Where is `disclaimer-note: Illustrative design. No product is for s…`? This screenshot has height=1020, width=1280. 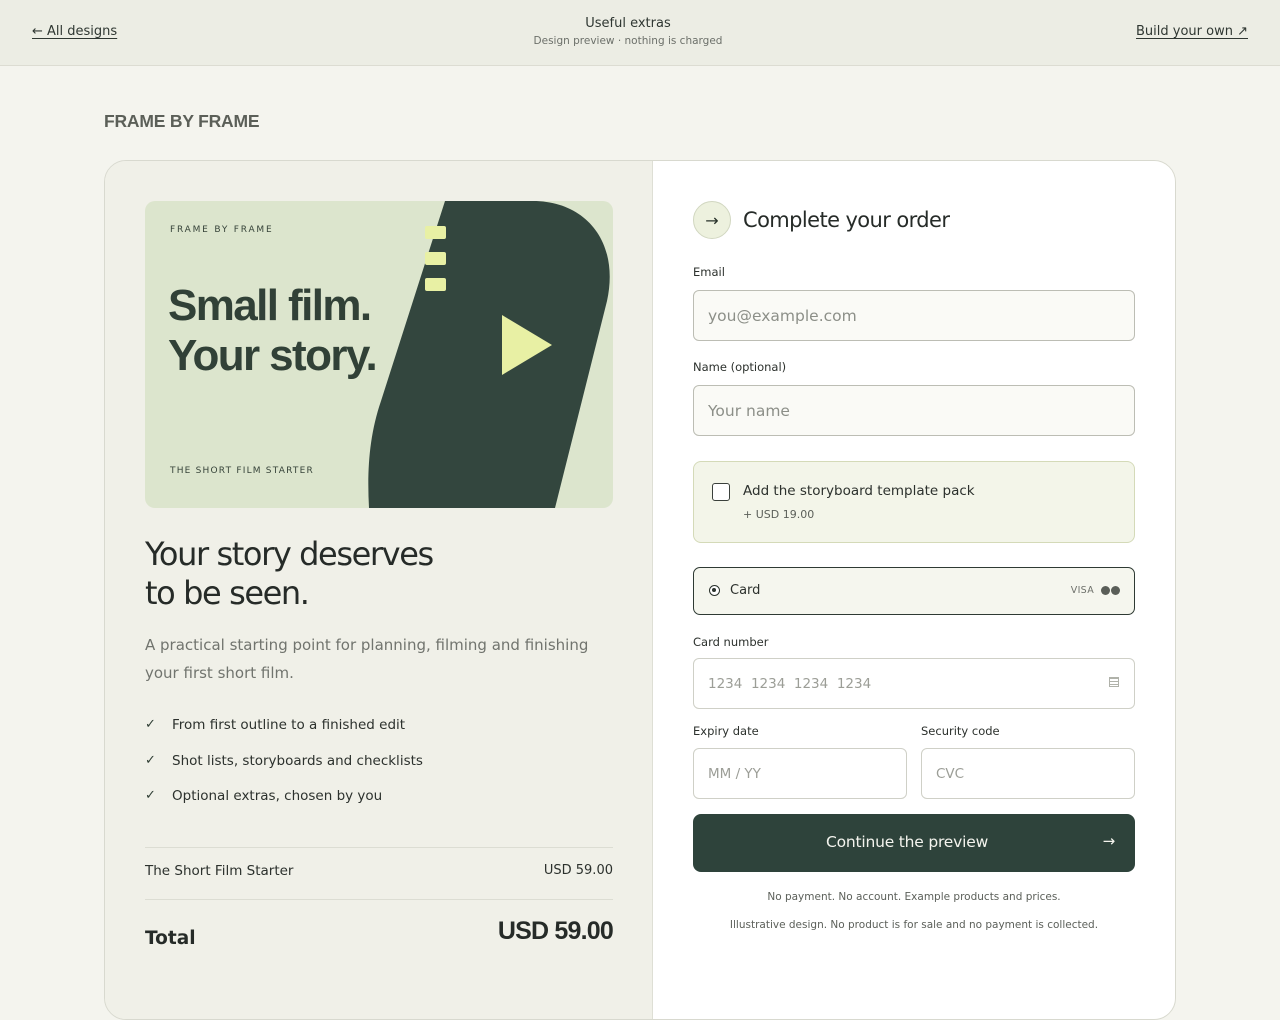
disclaimer-note: Illustrative design. No product is for s… is located at coordinates (914, 925).